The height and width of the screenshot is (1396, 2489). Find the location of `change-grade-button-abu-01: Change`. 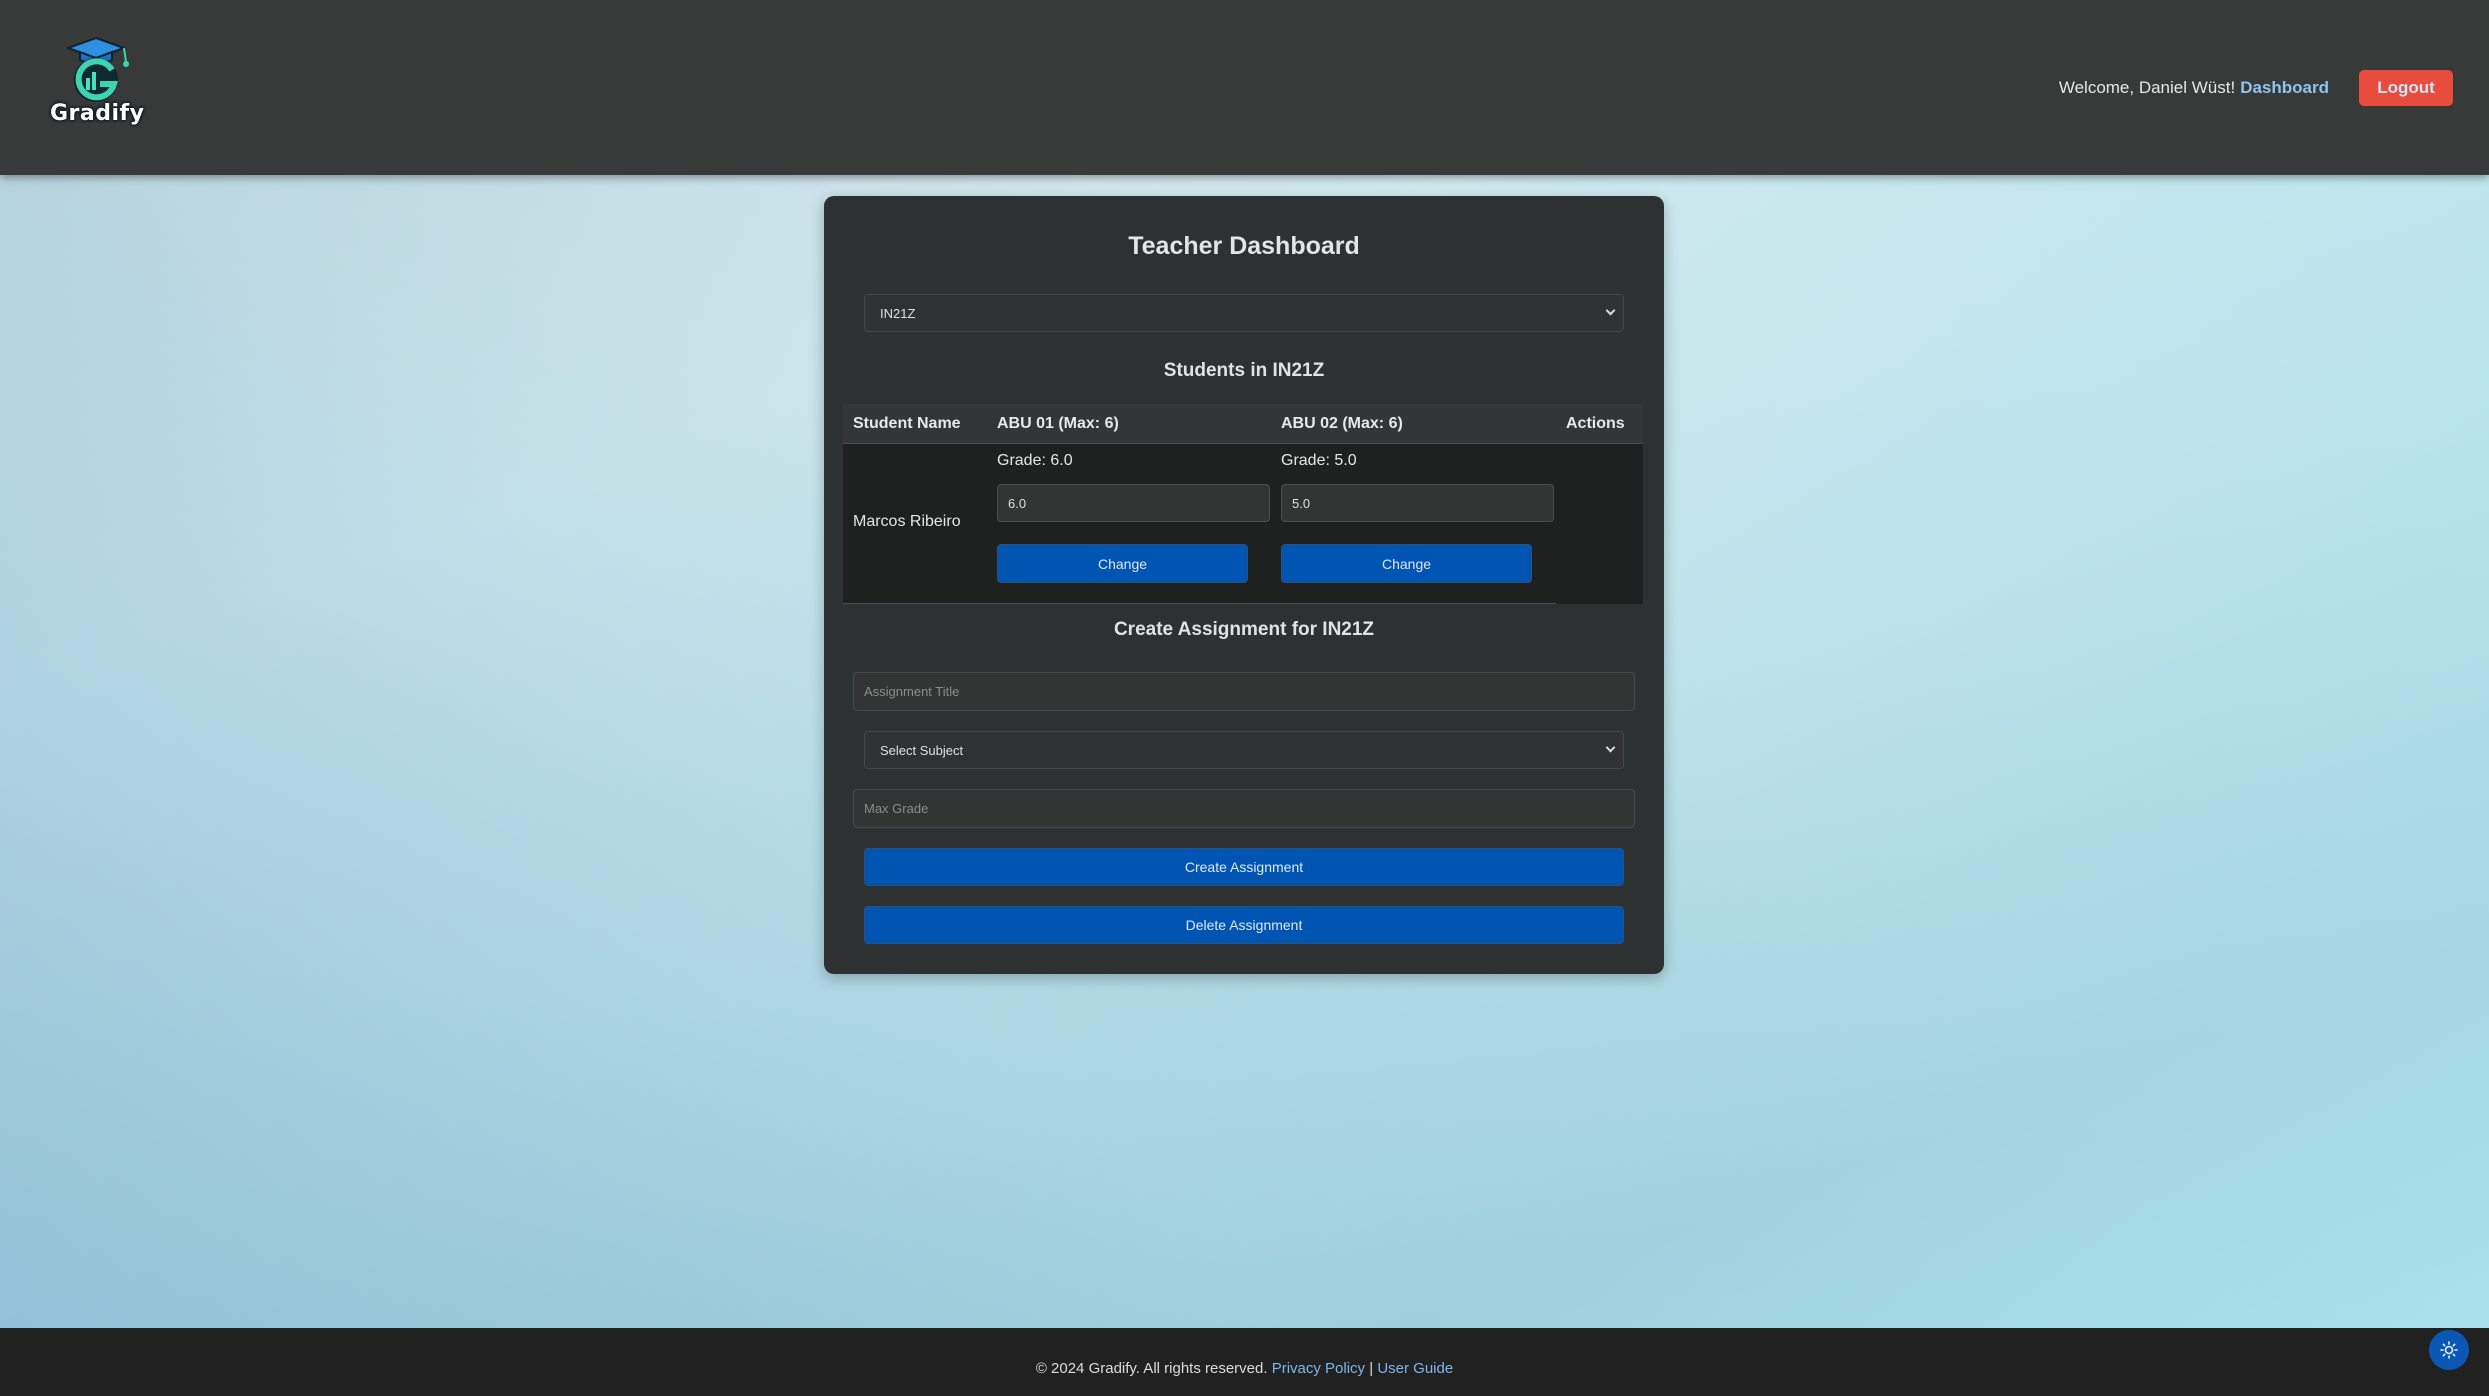

change-grade-button-abu-01: Change is located at coordinates (1122, 563).